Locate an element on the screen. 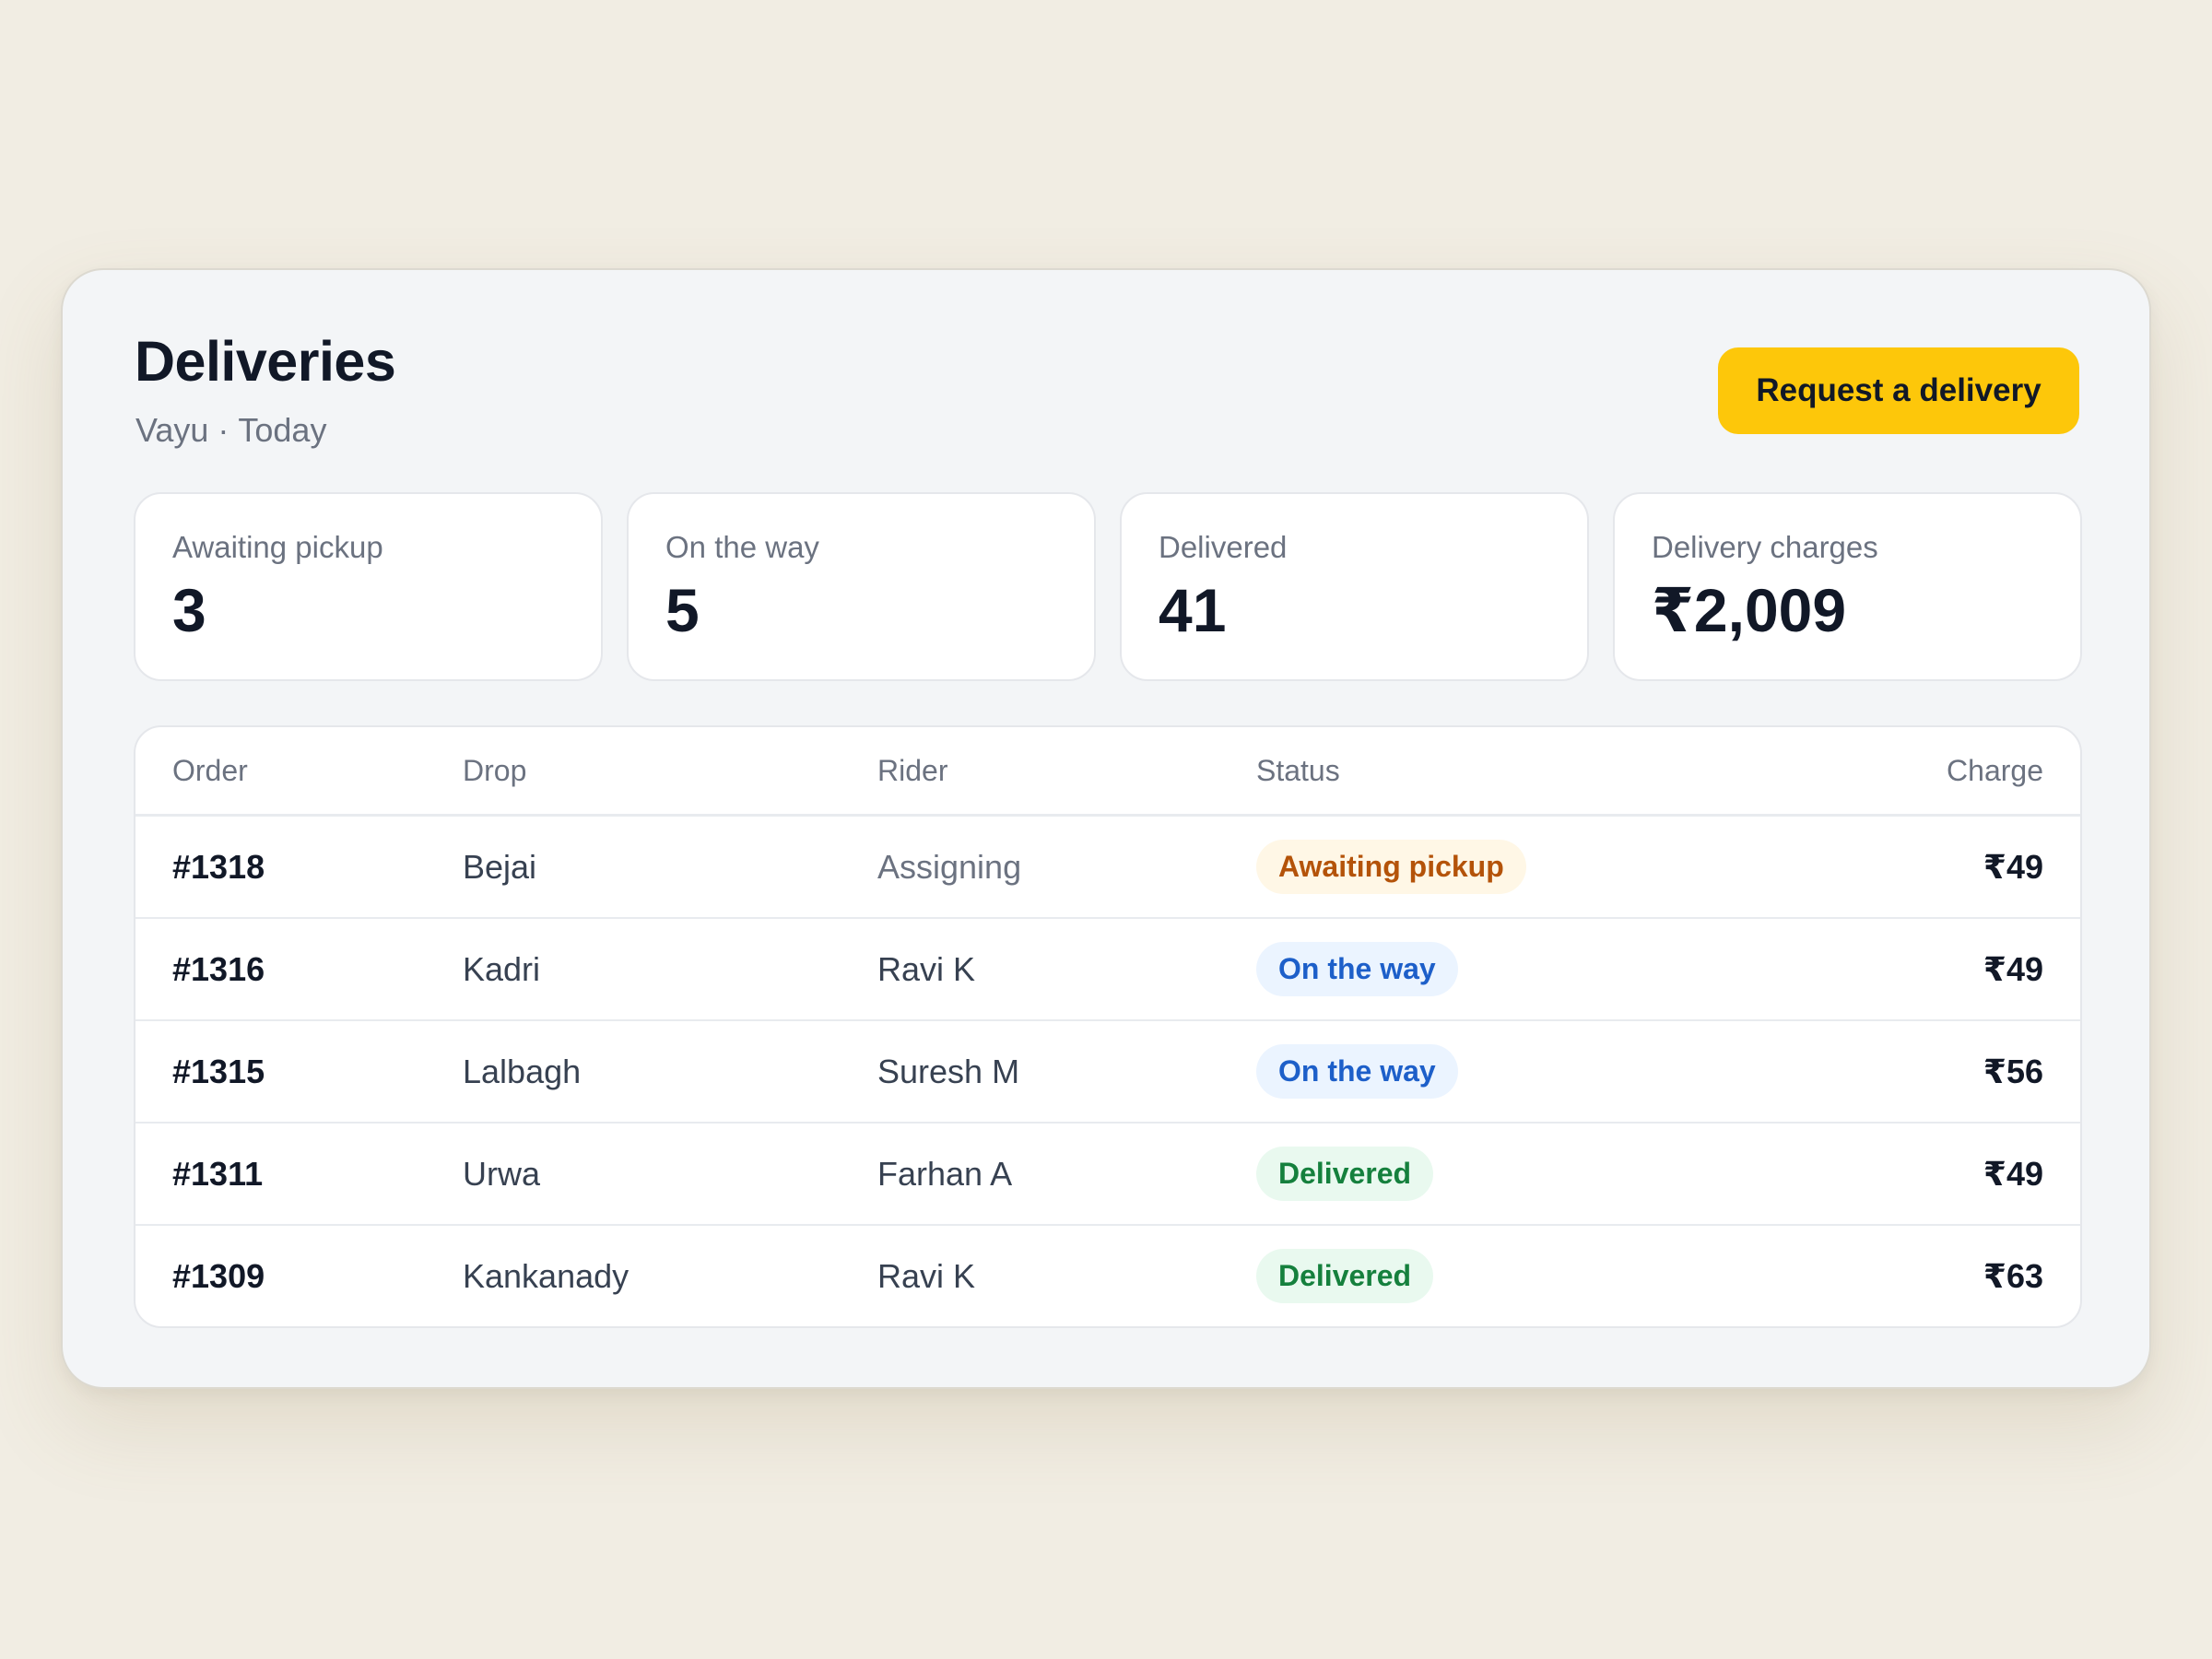 Image resolution: width=2212 pixels, height=1659 pixels. stat-value: 41 is located at coordinates (1193, 609).